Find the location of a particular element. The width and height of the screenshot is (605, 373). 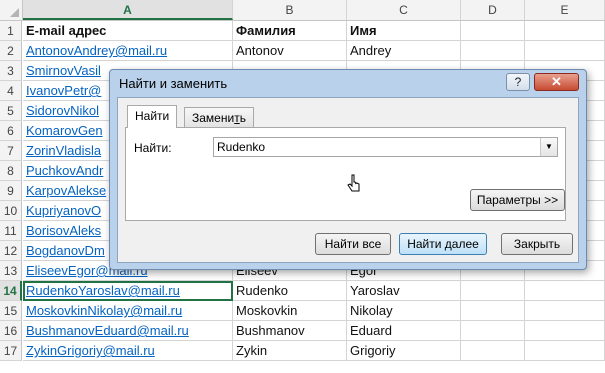

grid-cell: Yaroslav is located at coordinates (404, 291).